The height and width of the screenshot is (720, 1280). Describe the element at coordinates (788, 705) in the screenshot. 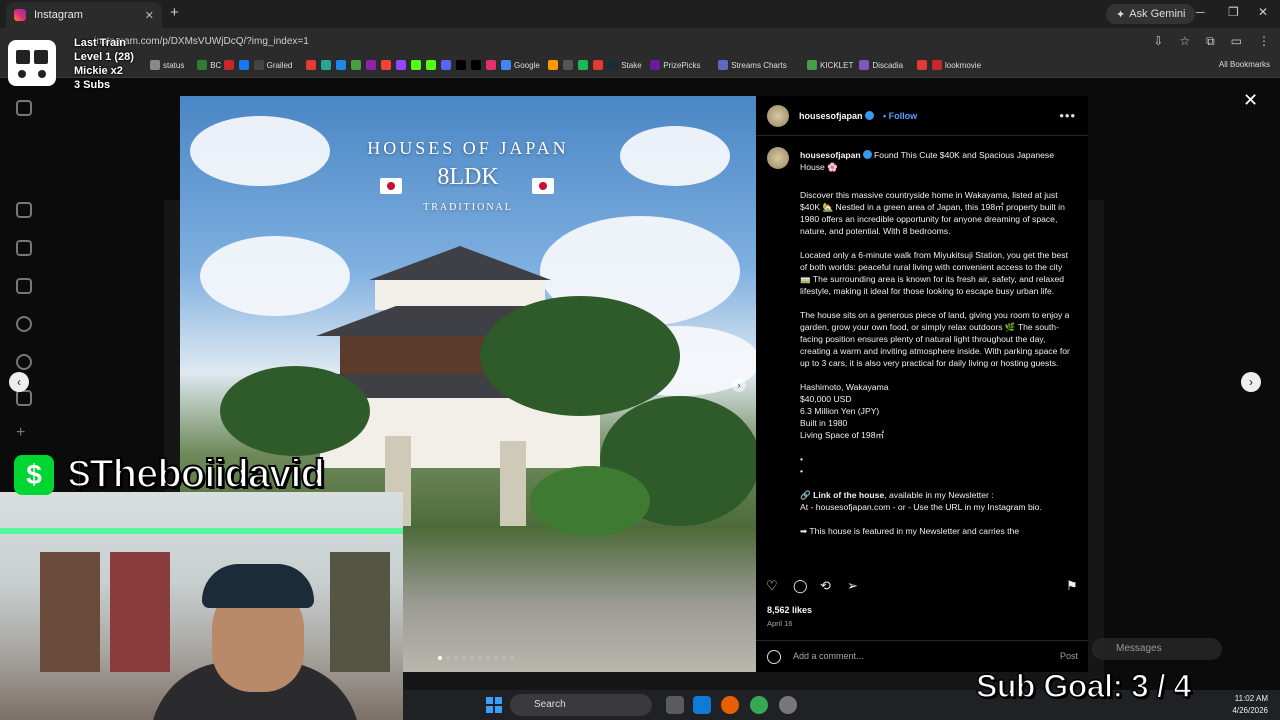

I see `app-icon` at that location.